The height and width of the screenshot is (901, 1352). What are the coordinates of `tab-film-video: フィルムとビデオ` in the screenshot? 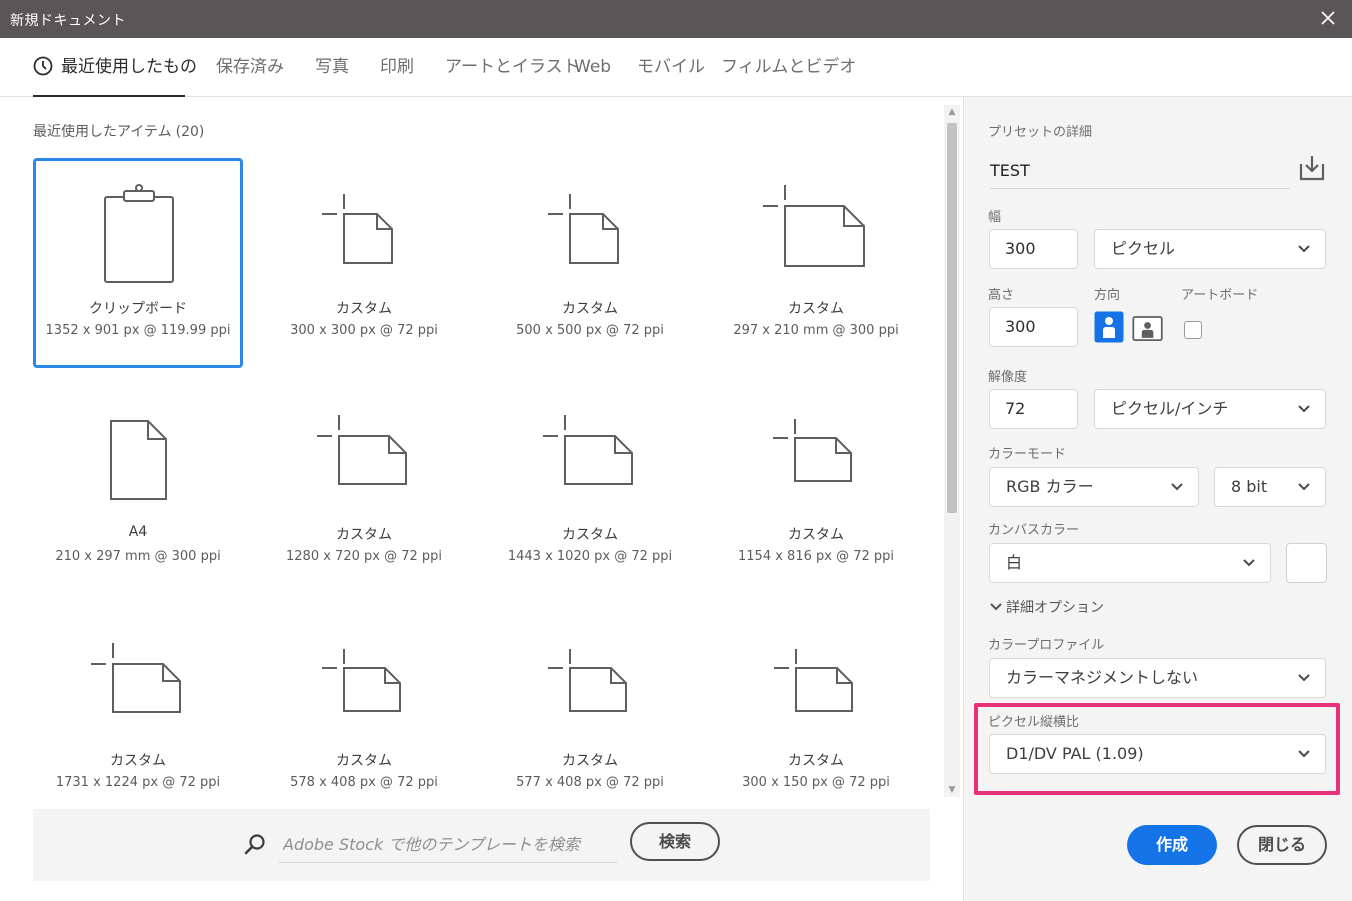 It's located at (788, 67).